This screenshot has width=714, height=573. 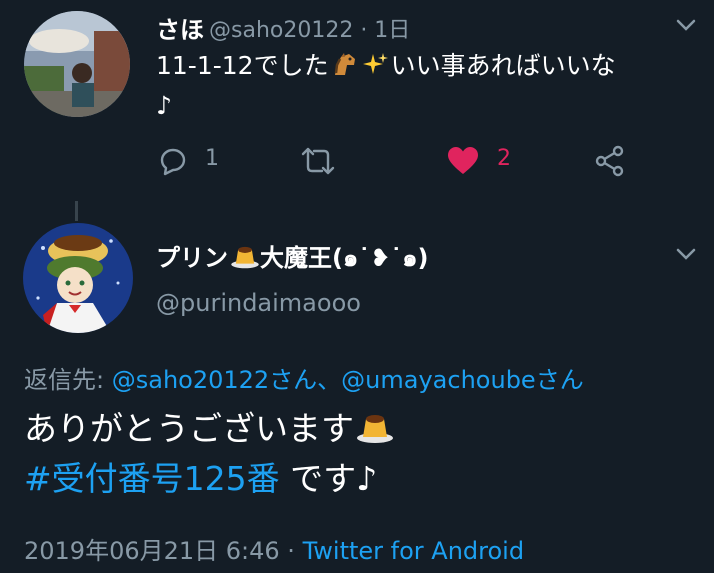 I want to click on author-handle: @purindaimaooo, so click(x=258, y=303).